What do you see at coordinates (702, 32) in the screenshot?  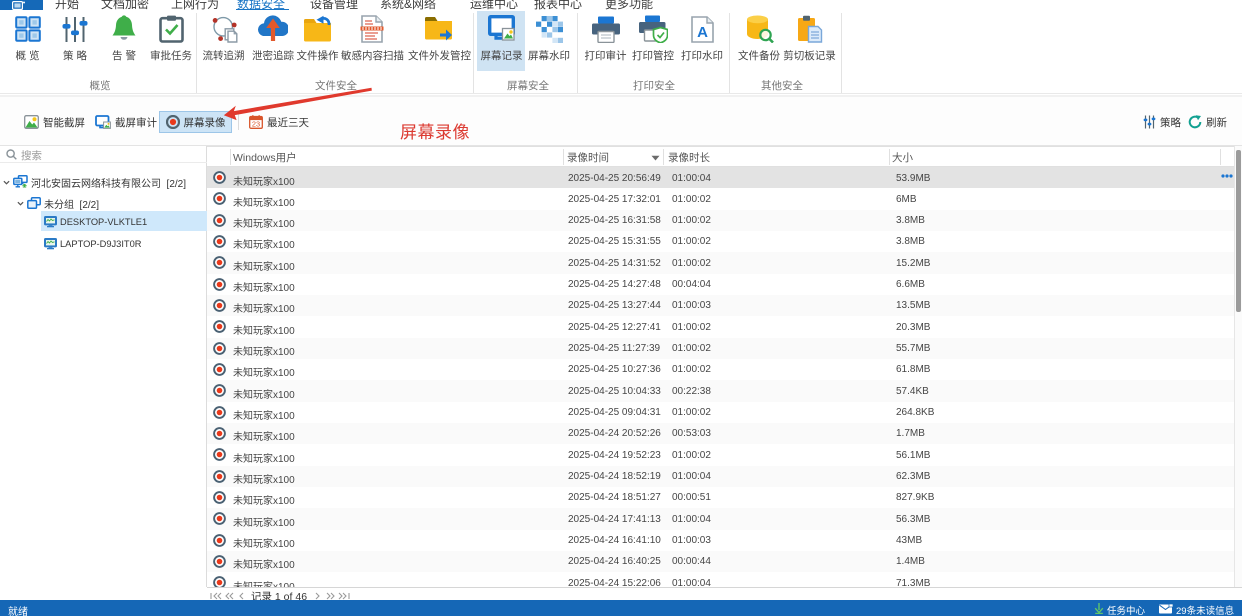 I see `svg-text: A` at bounding box center [702, 32].